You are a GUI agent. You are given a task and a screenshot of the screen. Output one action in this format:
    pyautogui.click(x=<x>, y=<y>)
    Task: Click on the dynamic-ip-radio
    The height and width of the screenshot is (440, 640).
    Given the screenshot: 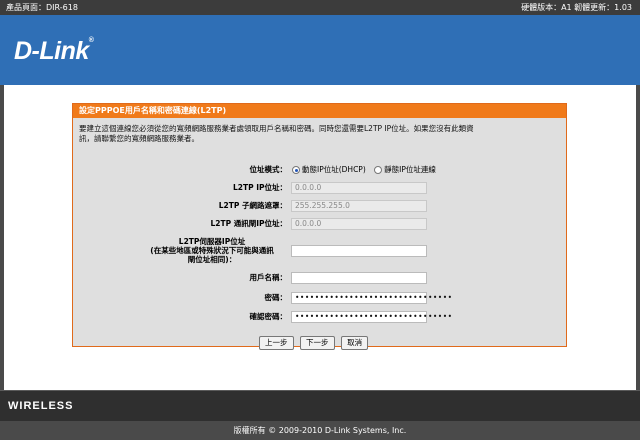 What is the action you would take?
    pyautogui.click(x=296, y=170)
    